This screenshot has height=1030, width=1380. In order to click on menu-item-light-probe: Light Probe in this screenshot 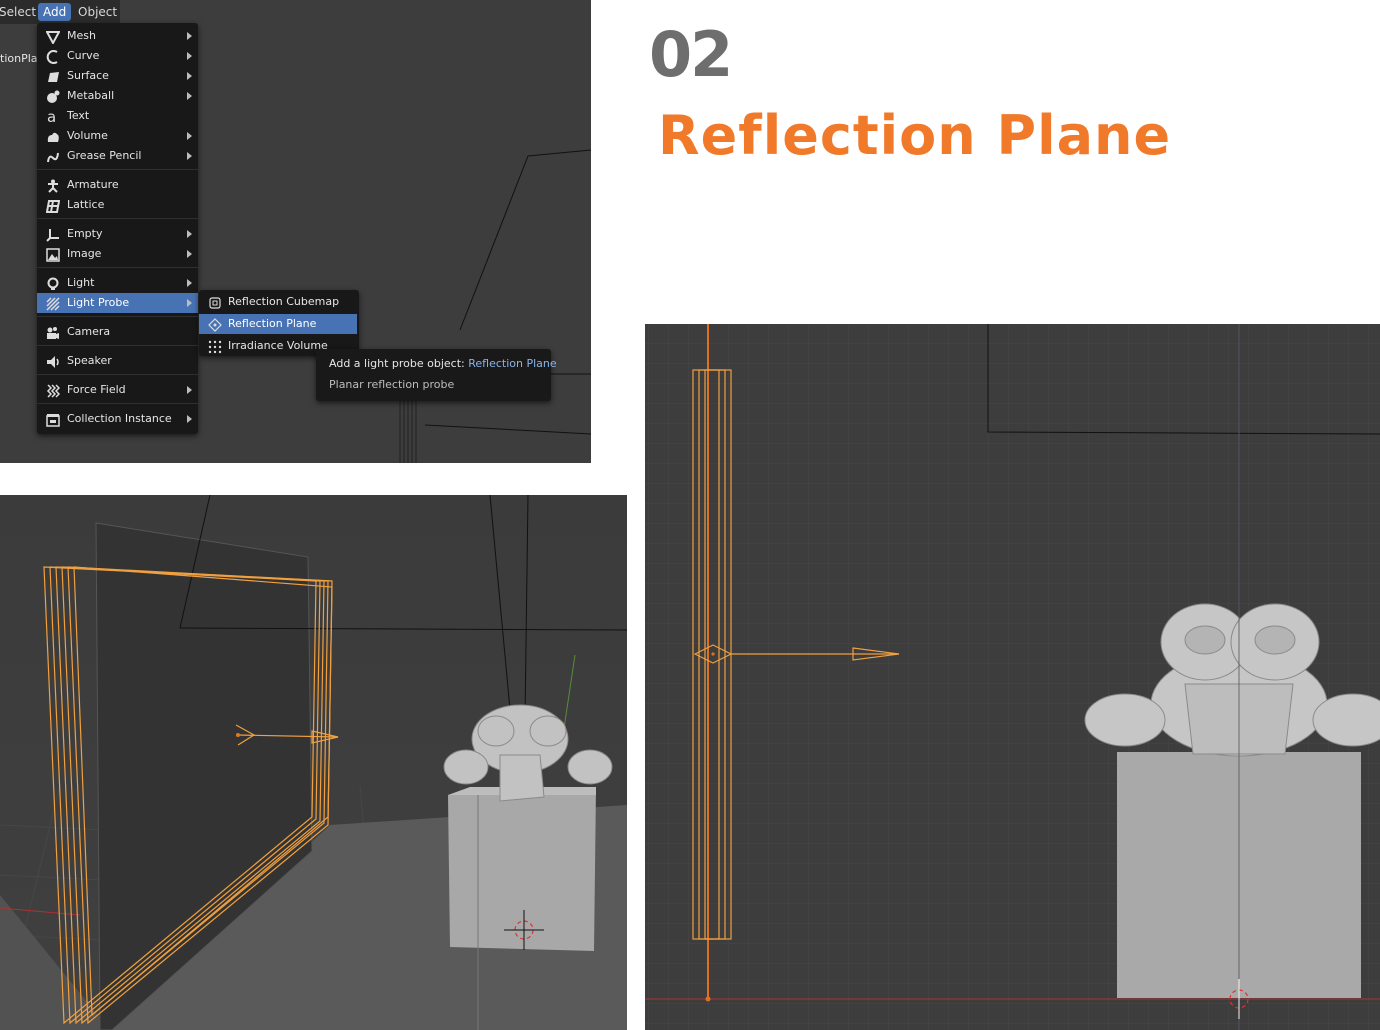, I will do `click(117, 303)`.